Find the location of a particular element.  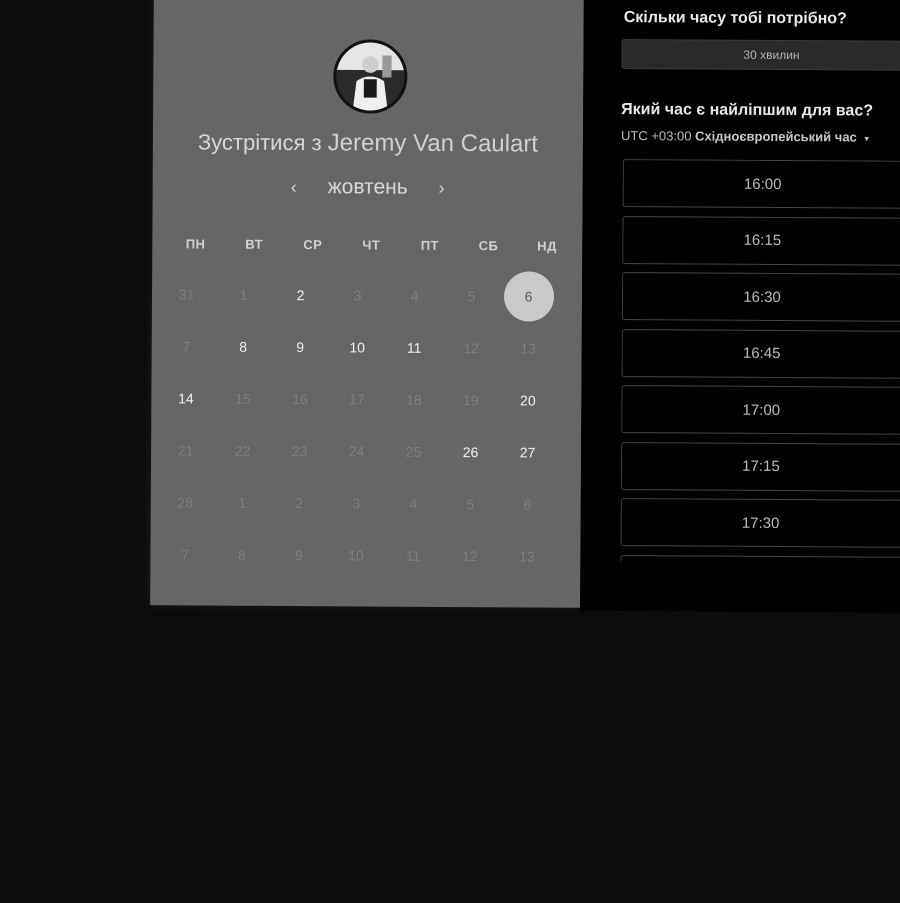

time-slot-button: 16:15 is located at coordinates (761, 240).